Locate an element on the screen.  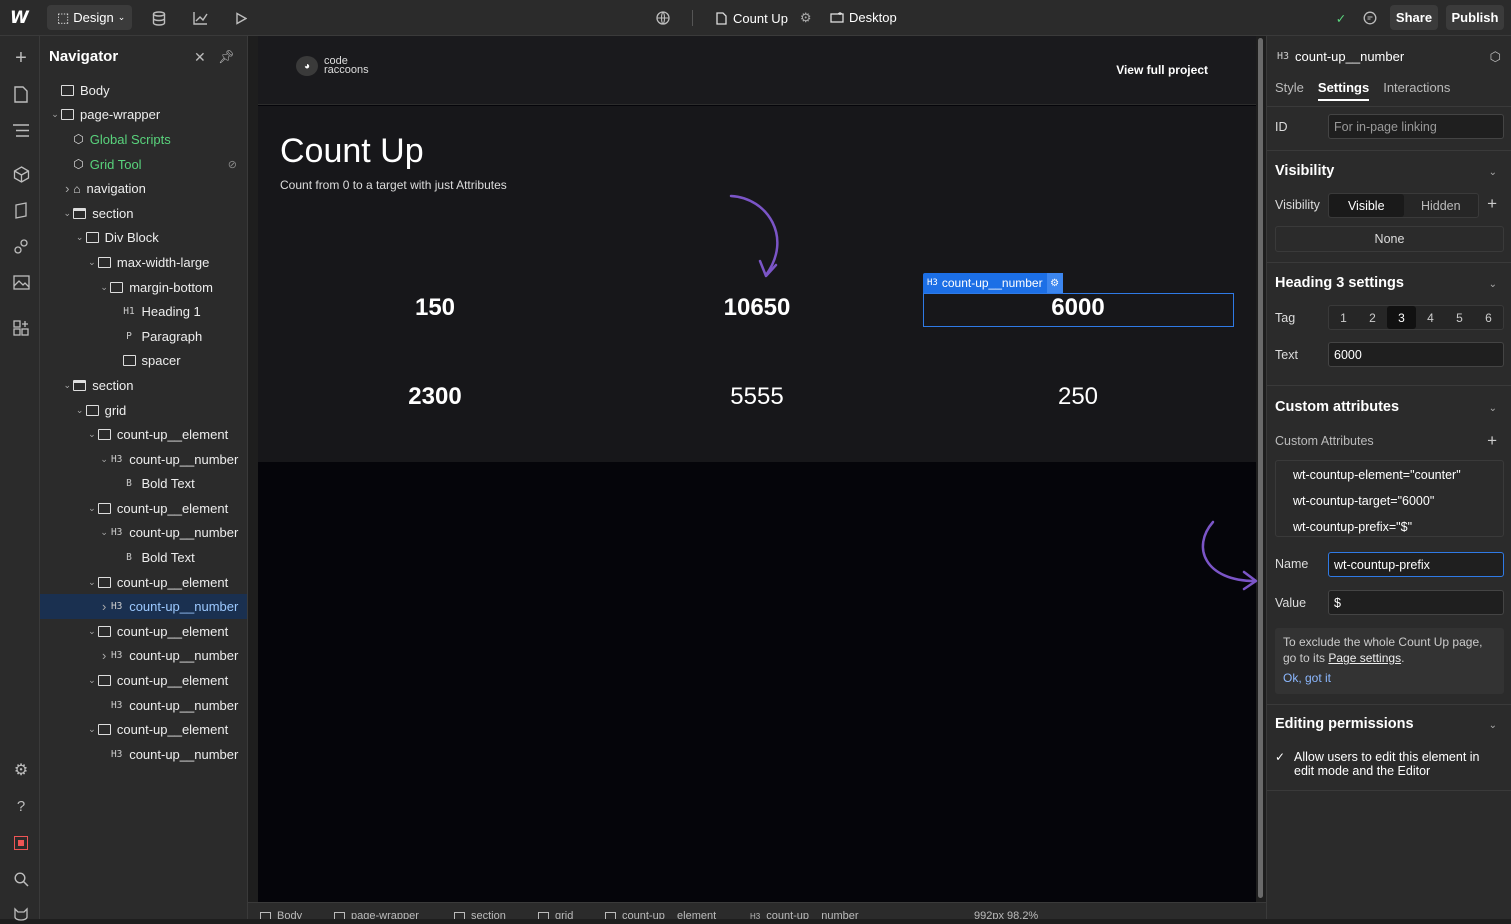
custom-attributes-title: Custom attributes is located at coordinates (1337, 407).